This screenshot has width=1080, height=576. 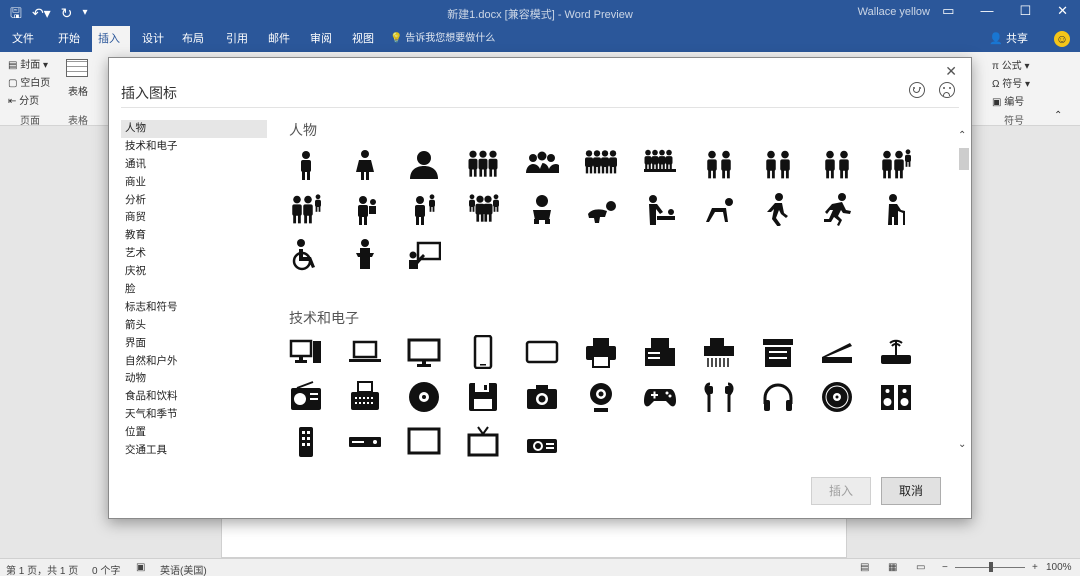 I want to click on old-tv-icon, so click(x=483, y=441).